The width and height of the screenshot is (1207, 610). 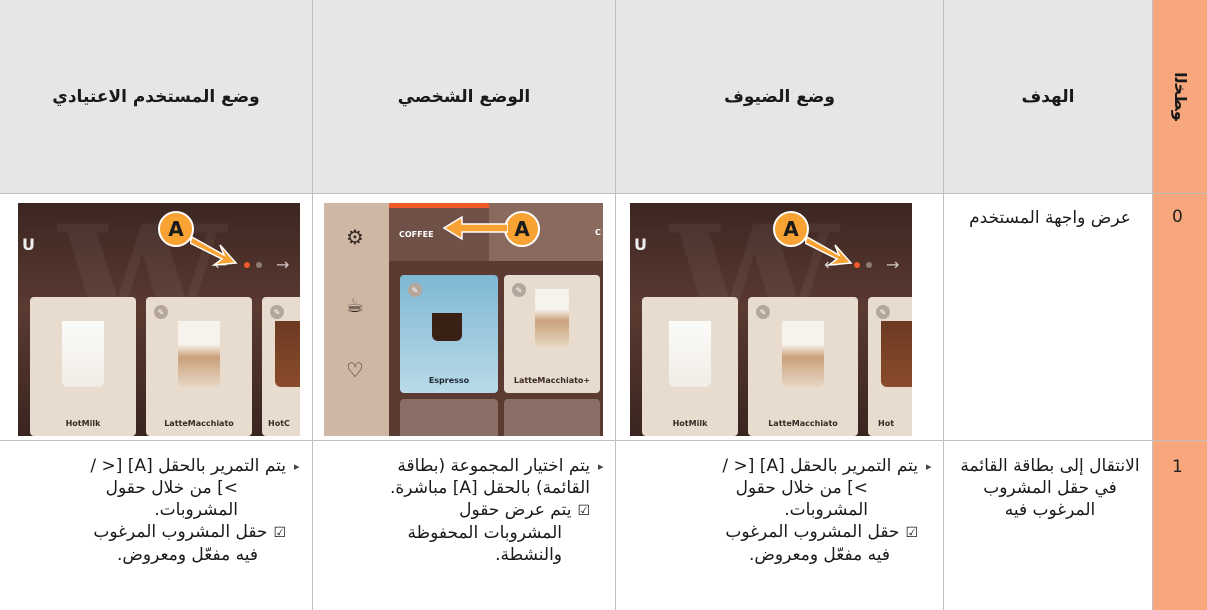 I want to click on header-normal-mode: وضع المستخدم الاعتيادي, so click(x=156, y=96).